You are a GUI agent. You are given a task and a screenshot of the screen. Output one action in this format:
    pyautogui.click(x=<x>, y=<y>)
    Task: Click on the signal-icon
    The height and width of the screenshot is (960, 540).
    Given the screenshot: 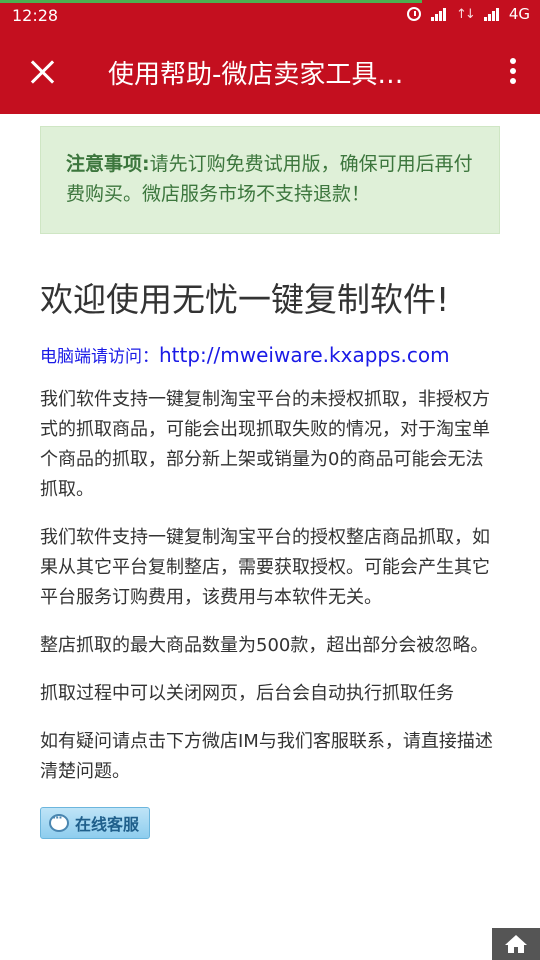 What is the action you would take?
    pyautogui.click(x=439, y=14)
    